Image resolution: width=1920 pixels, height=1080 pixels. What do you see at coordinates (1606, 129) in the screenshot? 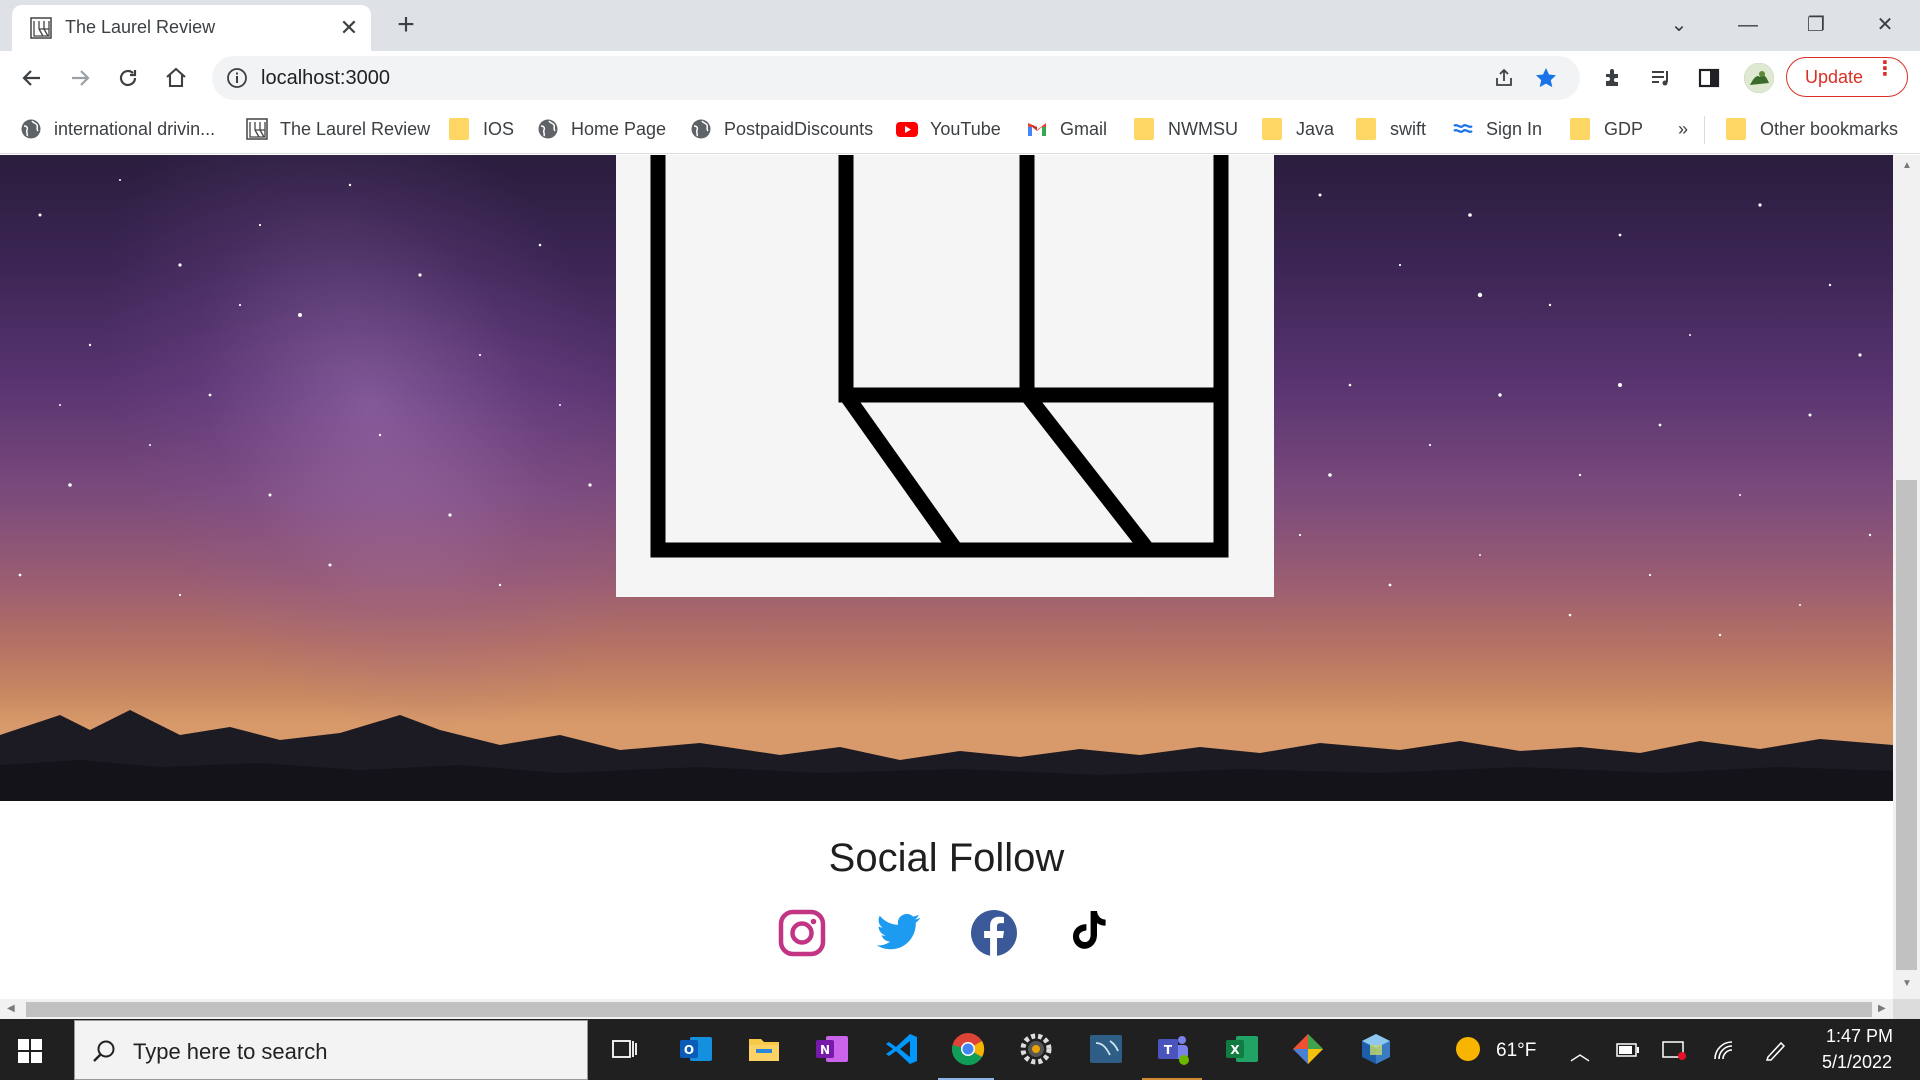
I see `bookmark-folder-gdp: GDP` at bounding box center [1606, 129].